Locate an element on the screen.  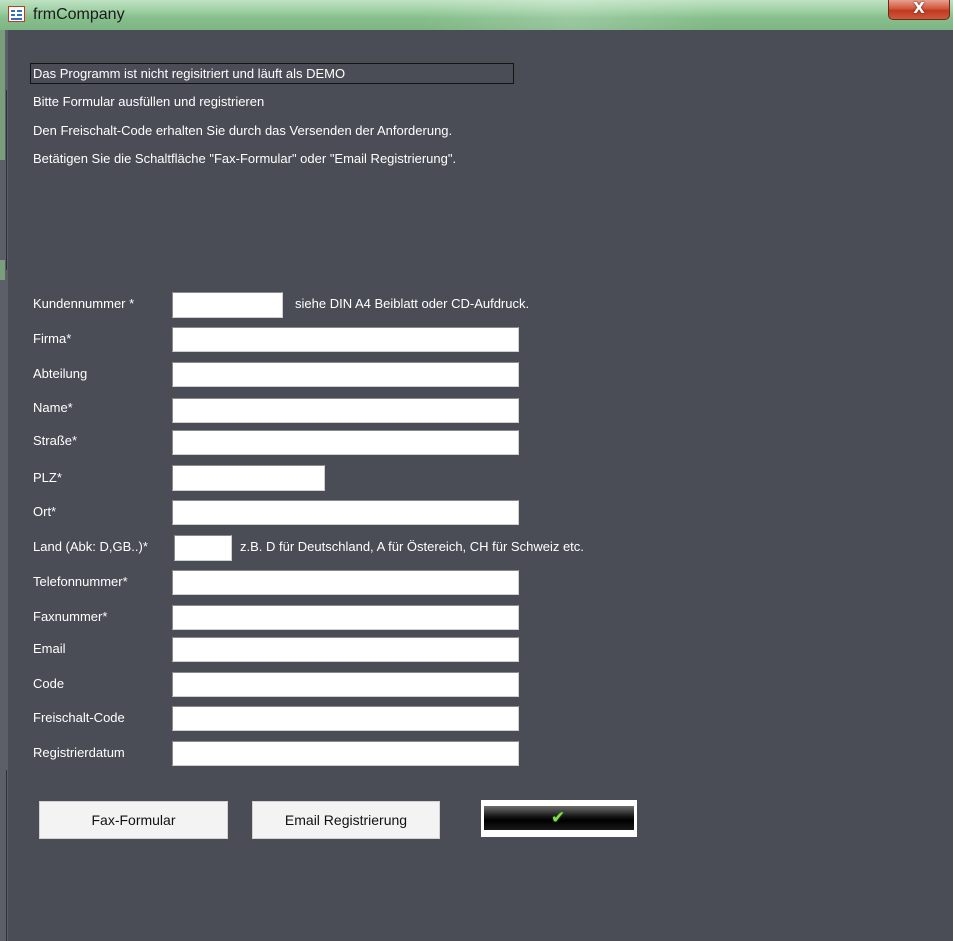
window-title: frmCompany is located at coordinates (79, 14).